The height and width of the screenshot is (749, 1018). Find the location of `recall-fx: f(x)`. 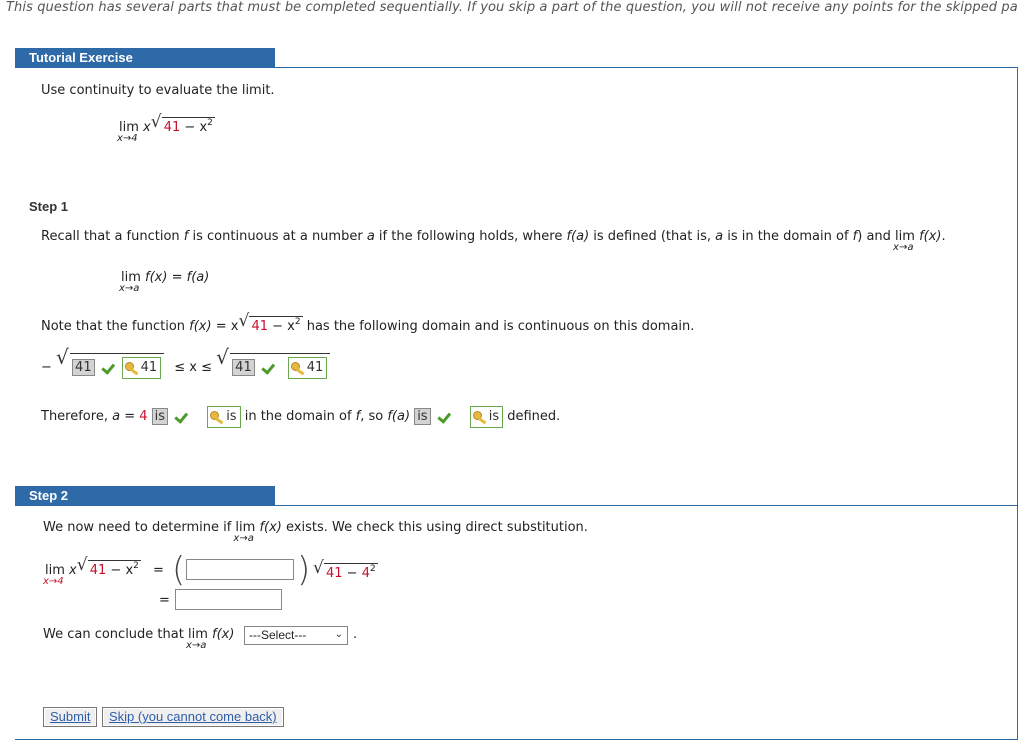

recall-fx: f(x) is located at coordinates (930, 236).